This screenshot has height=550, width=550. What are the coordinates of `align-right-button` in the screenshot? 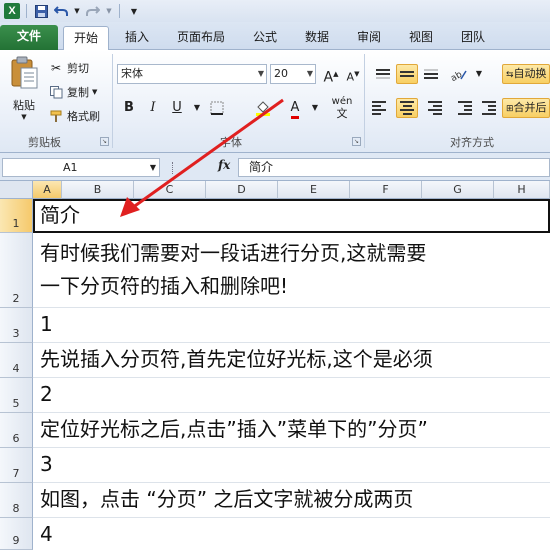 It's located at (431, 108).